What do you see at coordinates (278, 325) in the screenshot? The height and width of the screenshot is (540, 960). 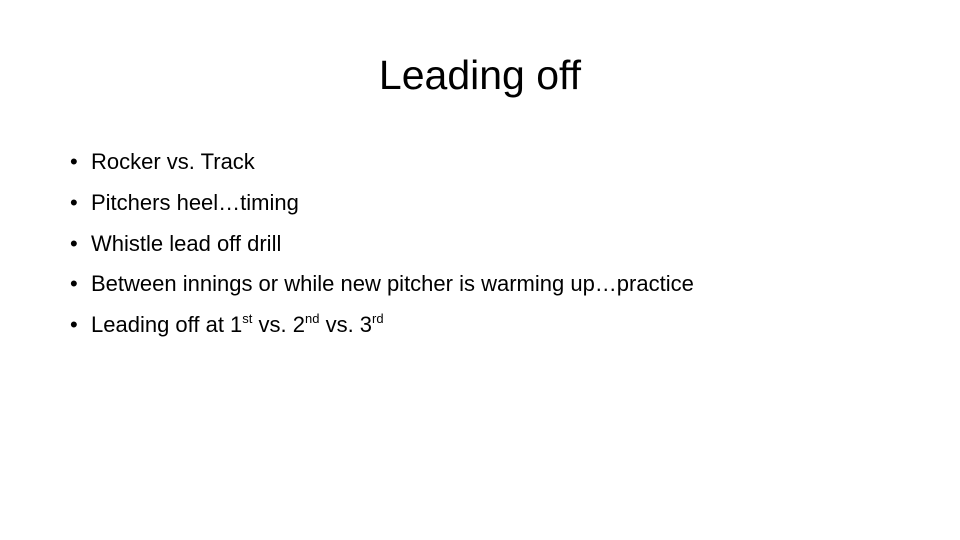 I see `text-segment: vs. 2` at bounding box center [278, 325].